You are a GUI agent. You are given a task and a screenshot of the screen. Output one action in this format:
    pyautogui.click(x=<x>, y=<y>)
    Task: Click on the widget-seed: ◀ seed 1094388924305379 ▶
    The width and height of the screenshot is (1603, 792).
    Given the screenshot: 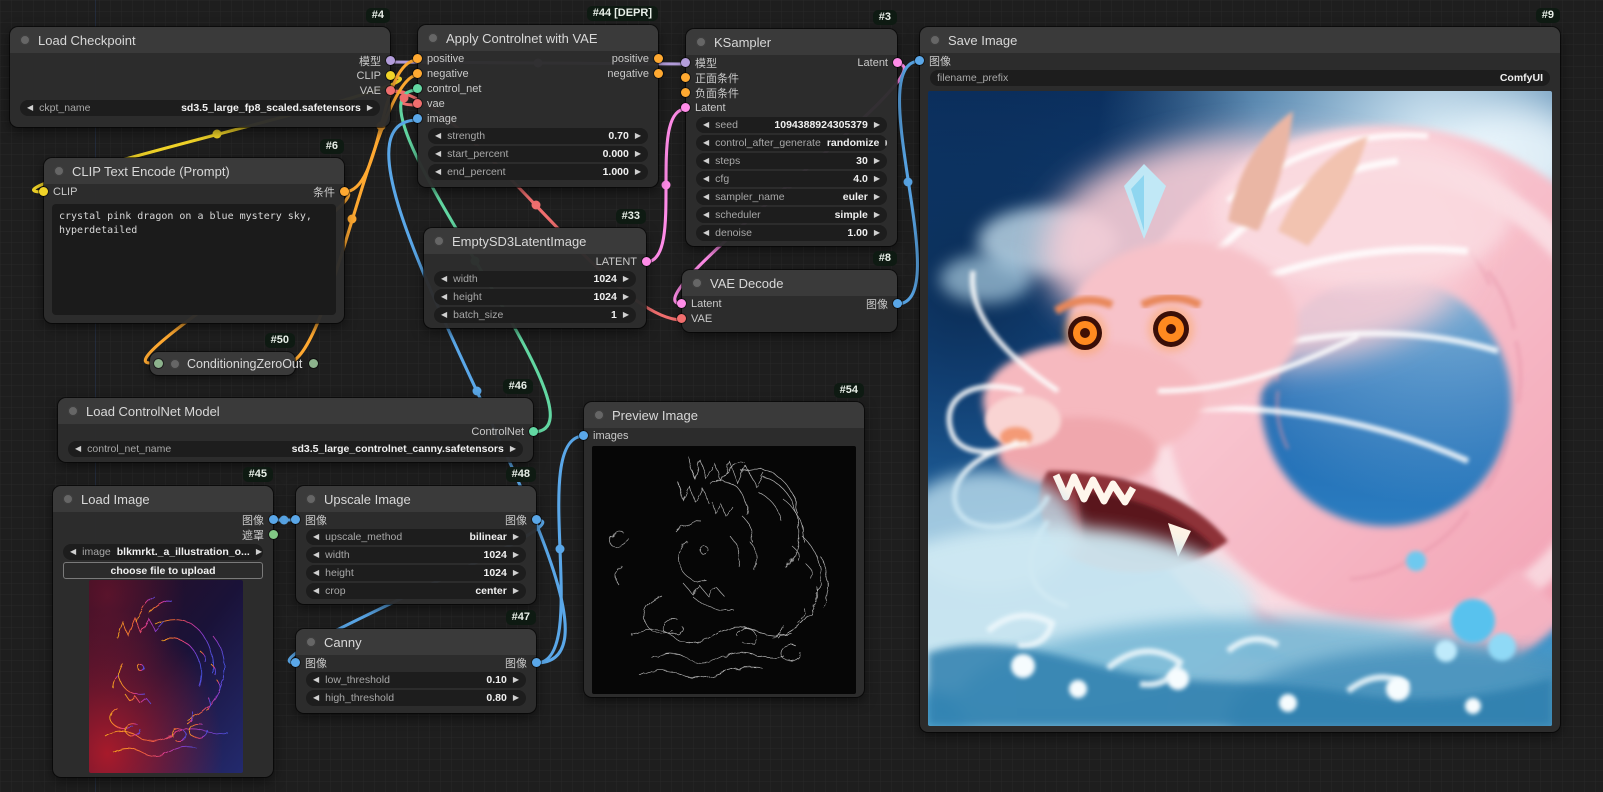 What is the action you would take?
    pyautogui.click(x=791, y=125)
    